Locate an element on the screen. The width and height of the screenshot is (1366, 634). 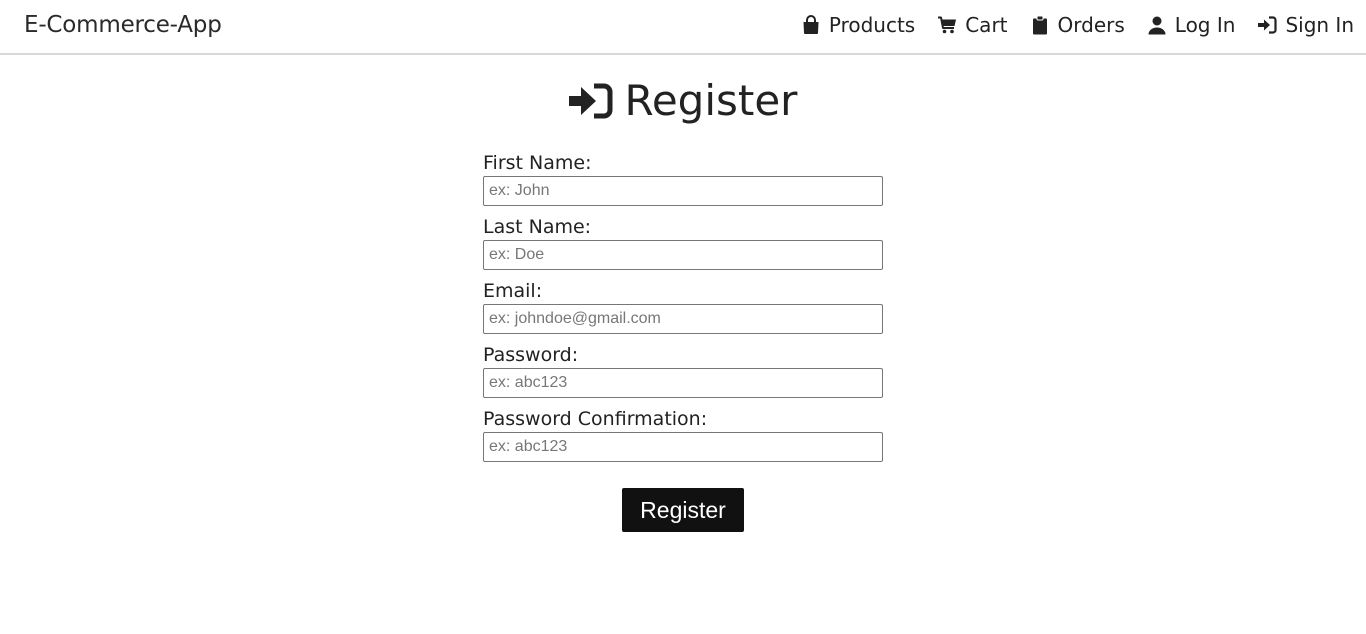
page-title: Register is located at coordinates (683, 100).